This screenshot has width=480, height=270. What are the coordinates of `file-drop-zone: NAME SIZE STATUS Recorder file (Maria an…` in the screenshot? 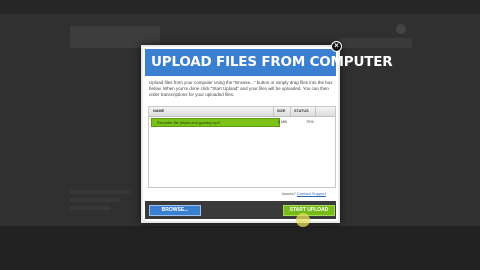 It's located at (242, 147).